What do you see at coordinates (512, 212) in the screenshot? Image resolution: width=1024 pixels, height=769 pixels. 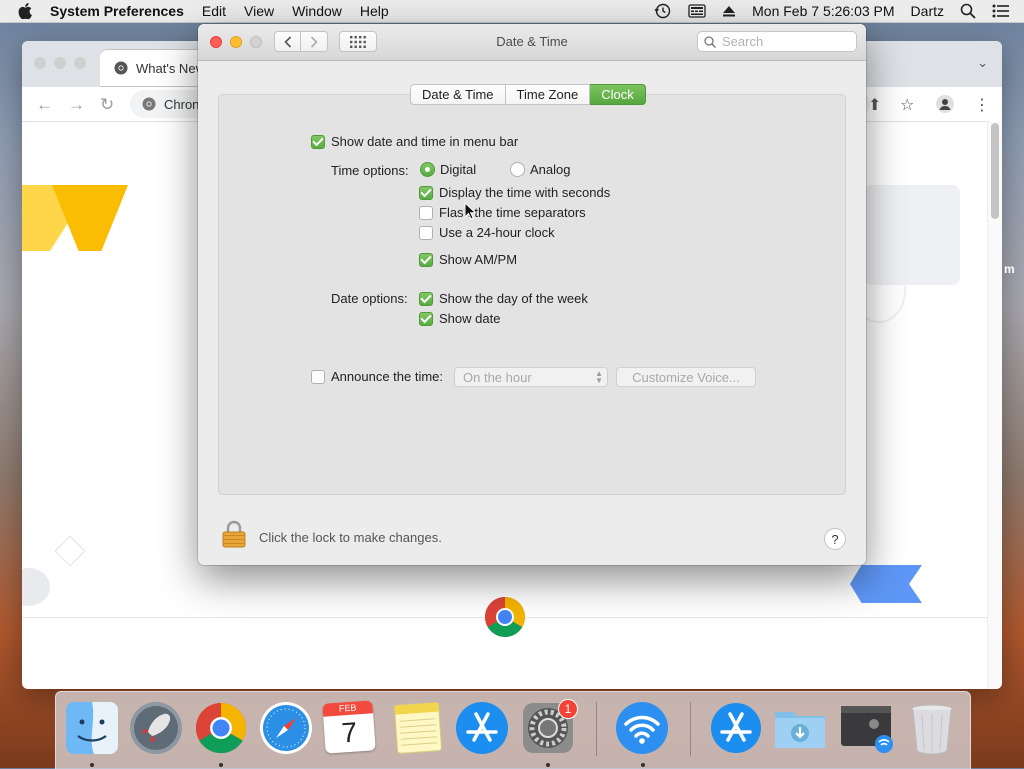 I see `flash-separators-label: Flash the time separators` at bounding box center [512, 212].